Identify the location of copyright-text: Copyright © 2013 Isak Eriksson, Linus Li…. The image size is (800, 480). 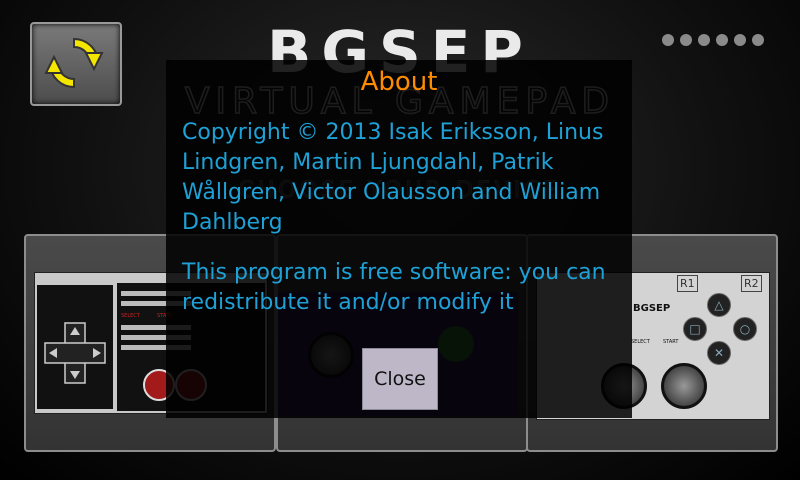
(393, 177).